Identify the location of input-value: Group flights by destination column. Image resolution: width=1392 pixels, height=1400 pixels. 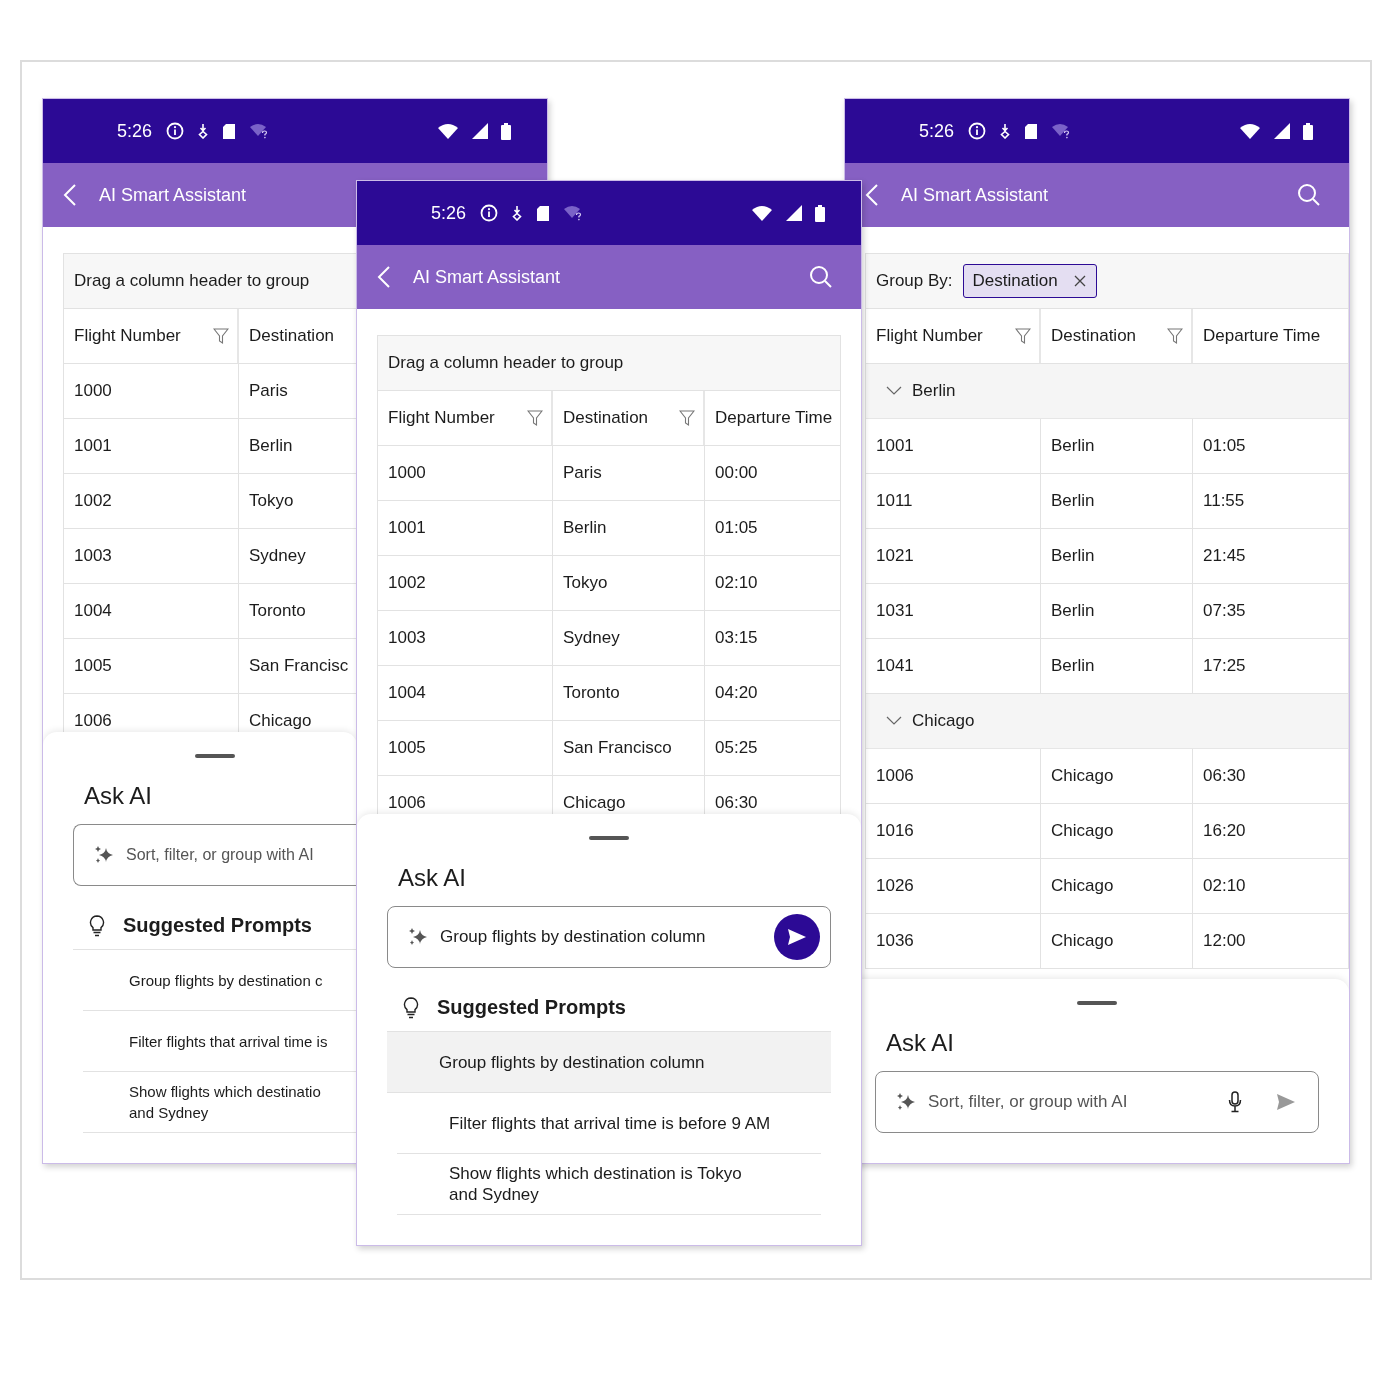
(573, 937).